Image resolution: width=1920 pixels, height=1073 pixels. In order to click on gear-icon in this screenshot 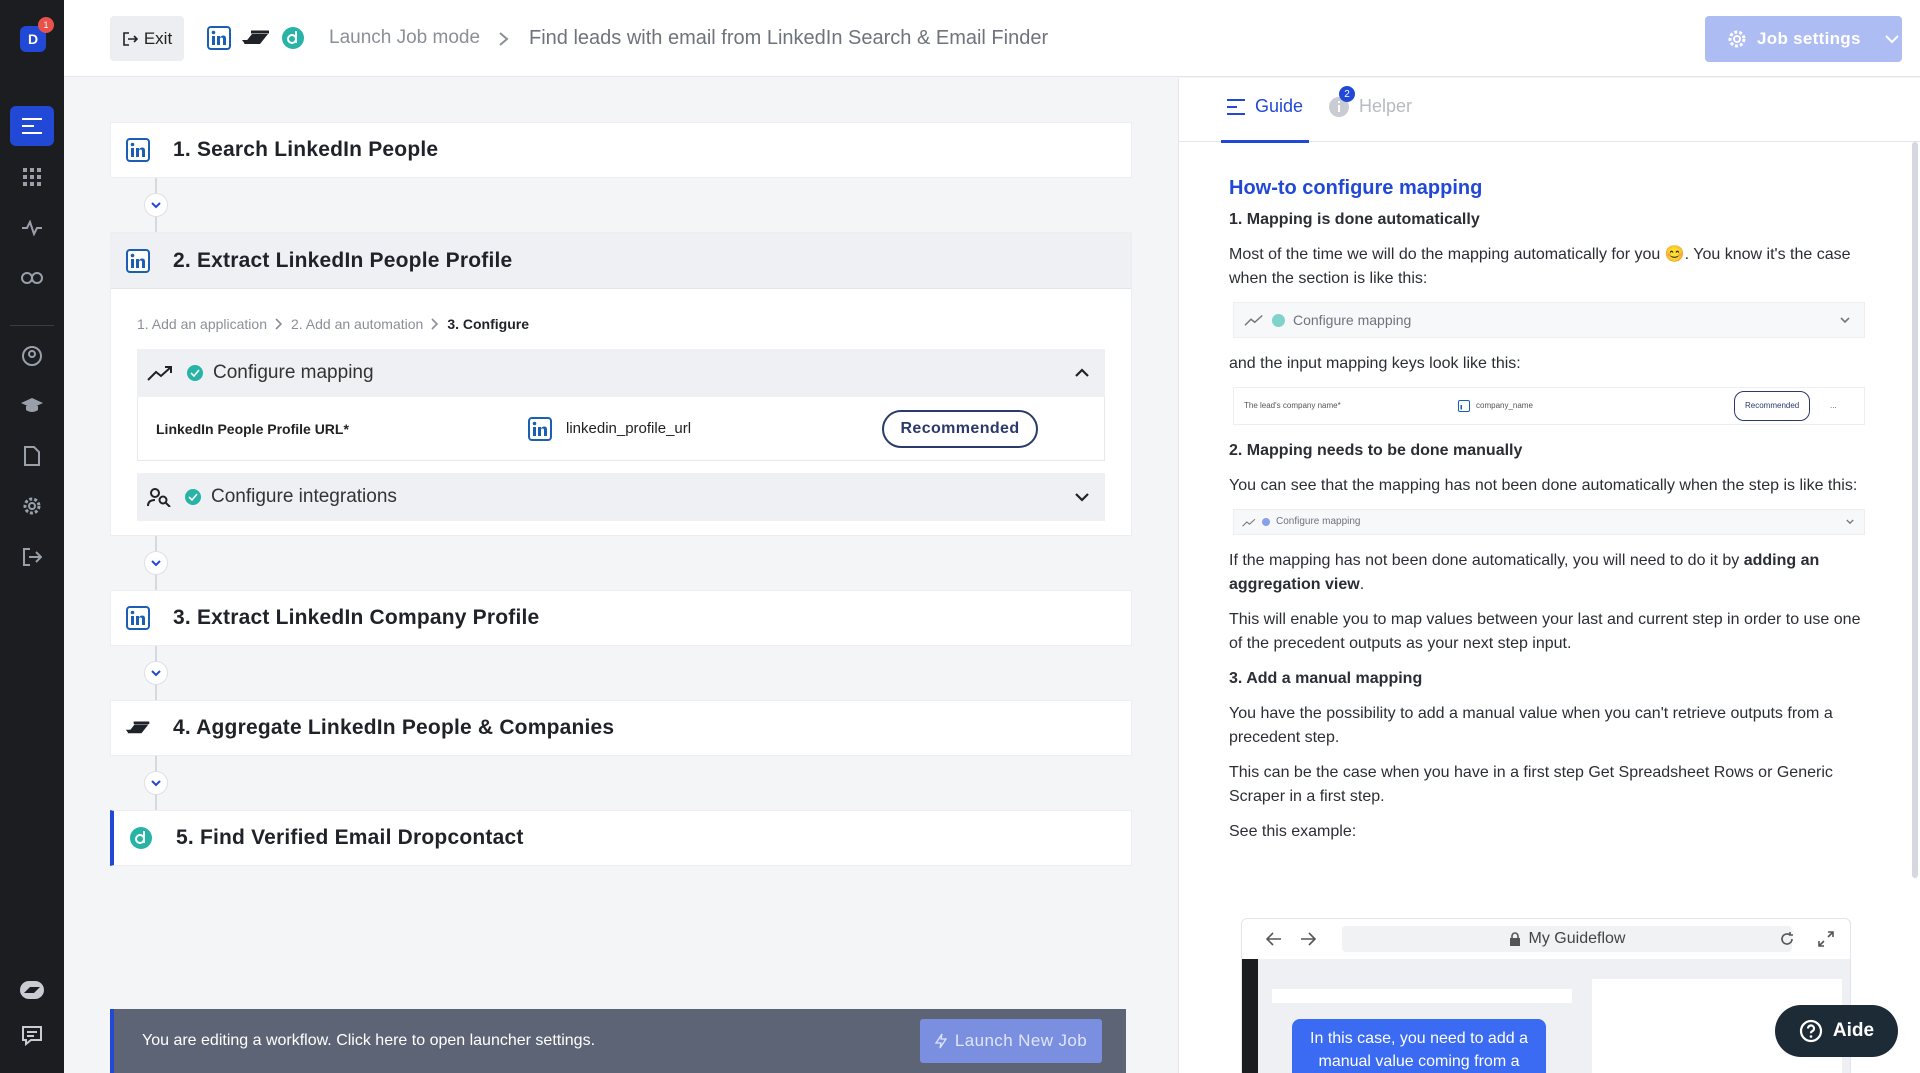, I will do `click(1737, 39)`.